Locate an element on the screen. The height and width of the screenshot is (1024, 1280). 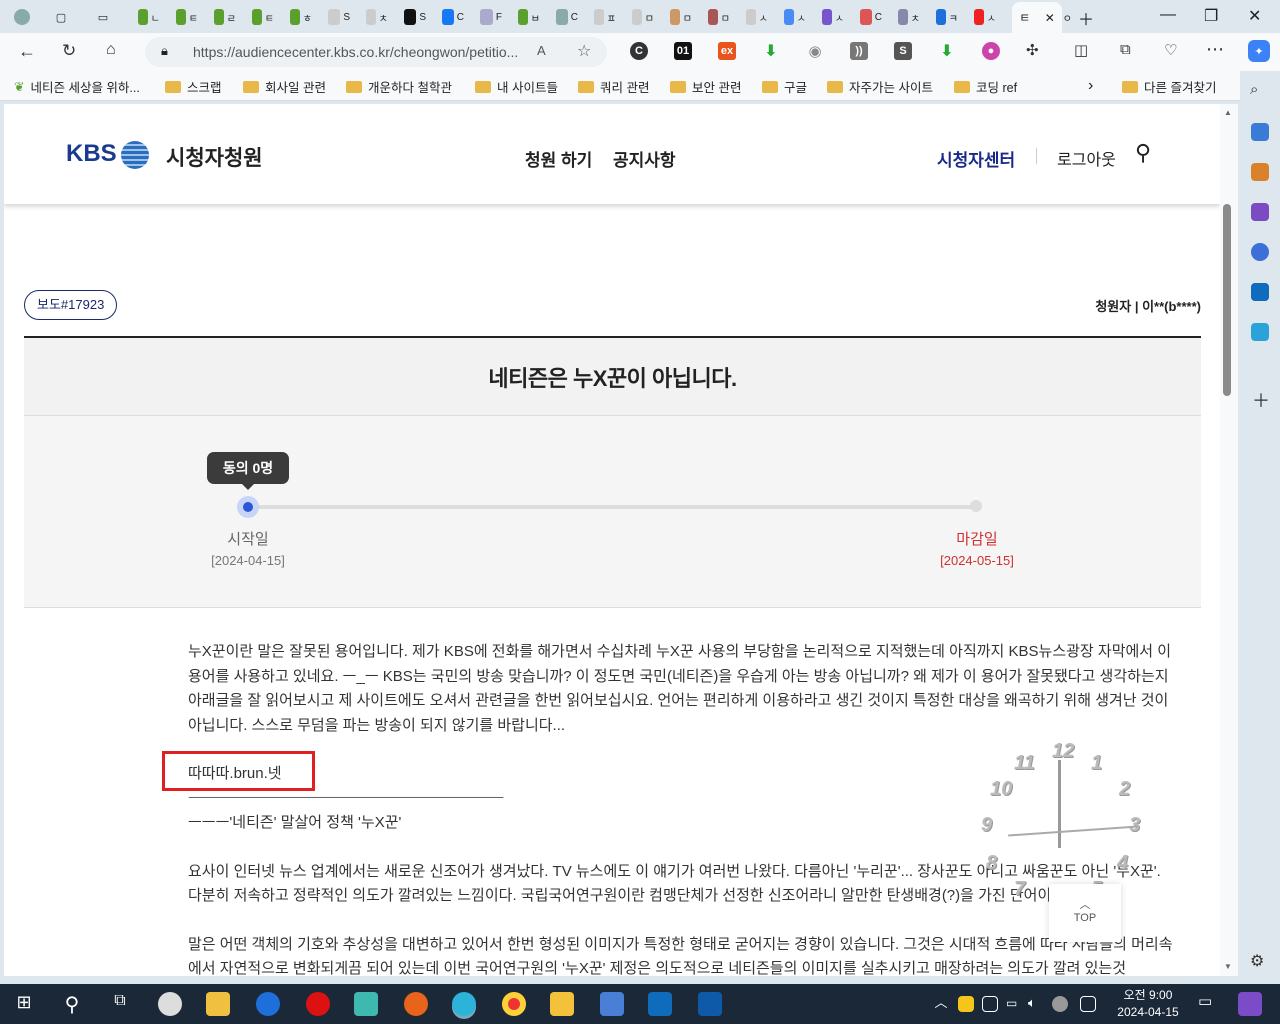
refresh-icon: ↻ is located at coordinates (69, 51).